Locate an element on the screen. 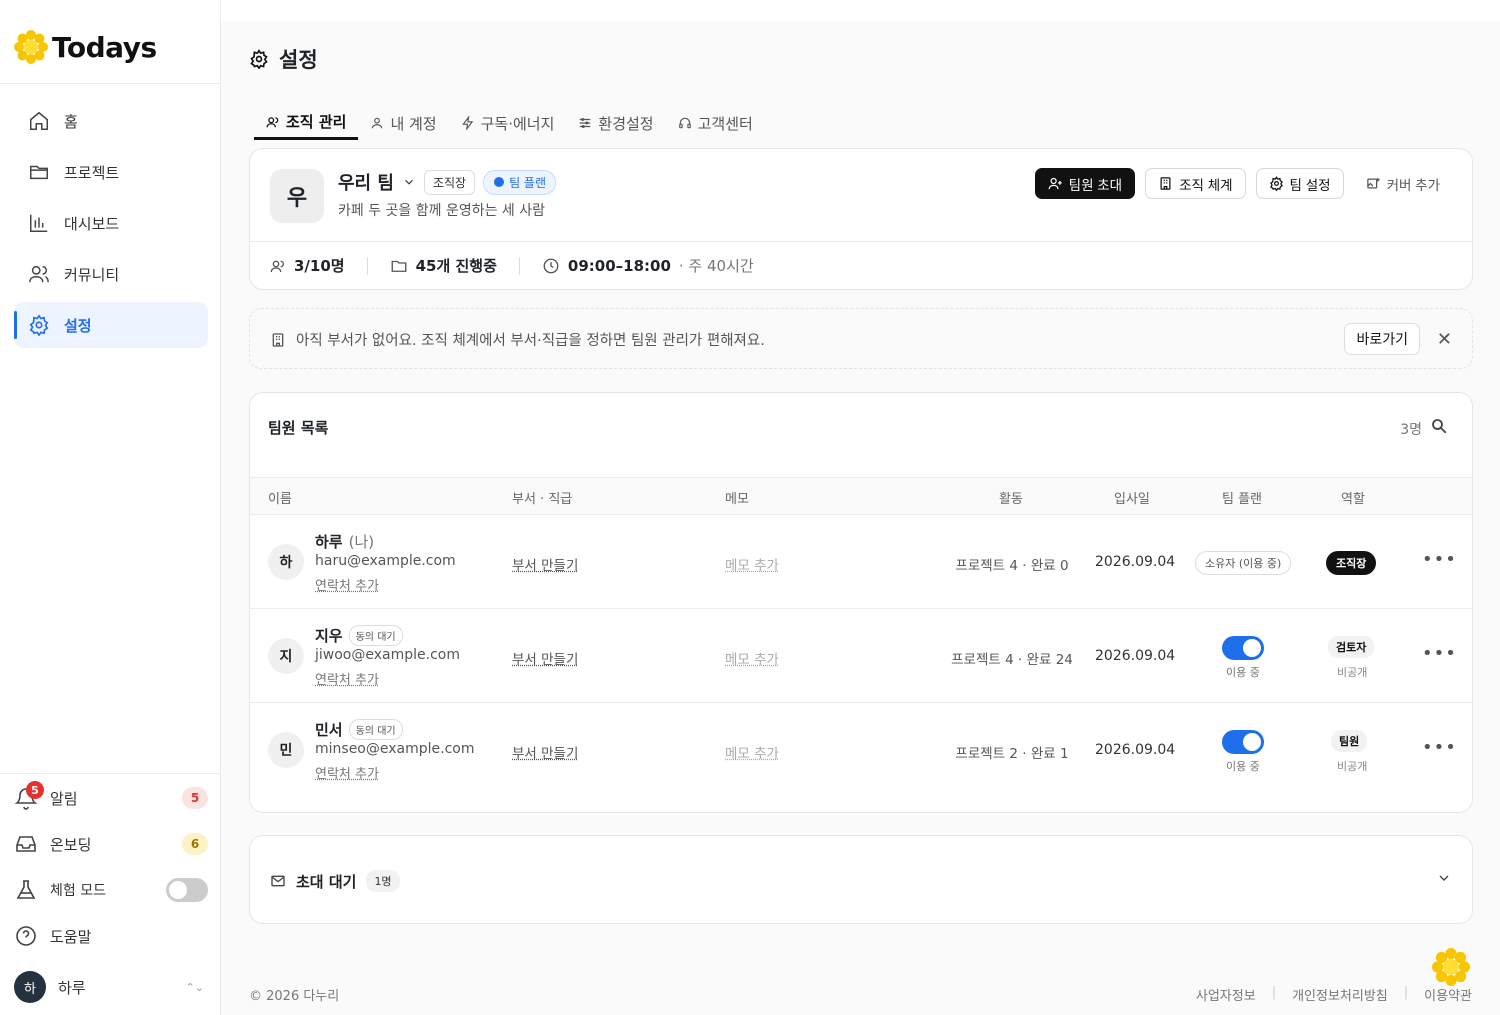 This screenshot has width=1500, height=1015. projects-stat: 45개 진행중 is located at coordinates (443, 265).